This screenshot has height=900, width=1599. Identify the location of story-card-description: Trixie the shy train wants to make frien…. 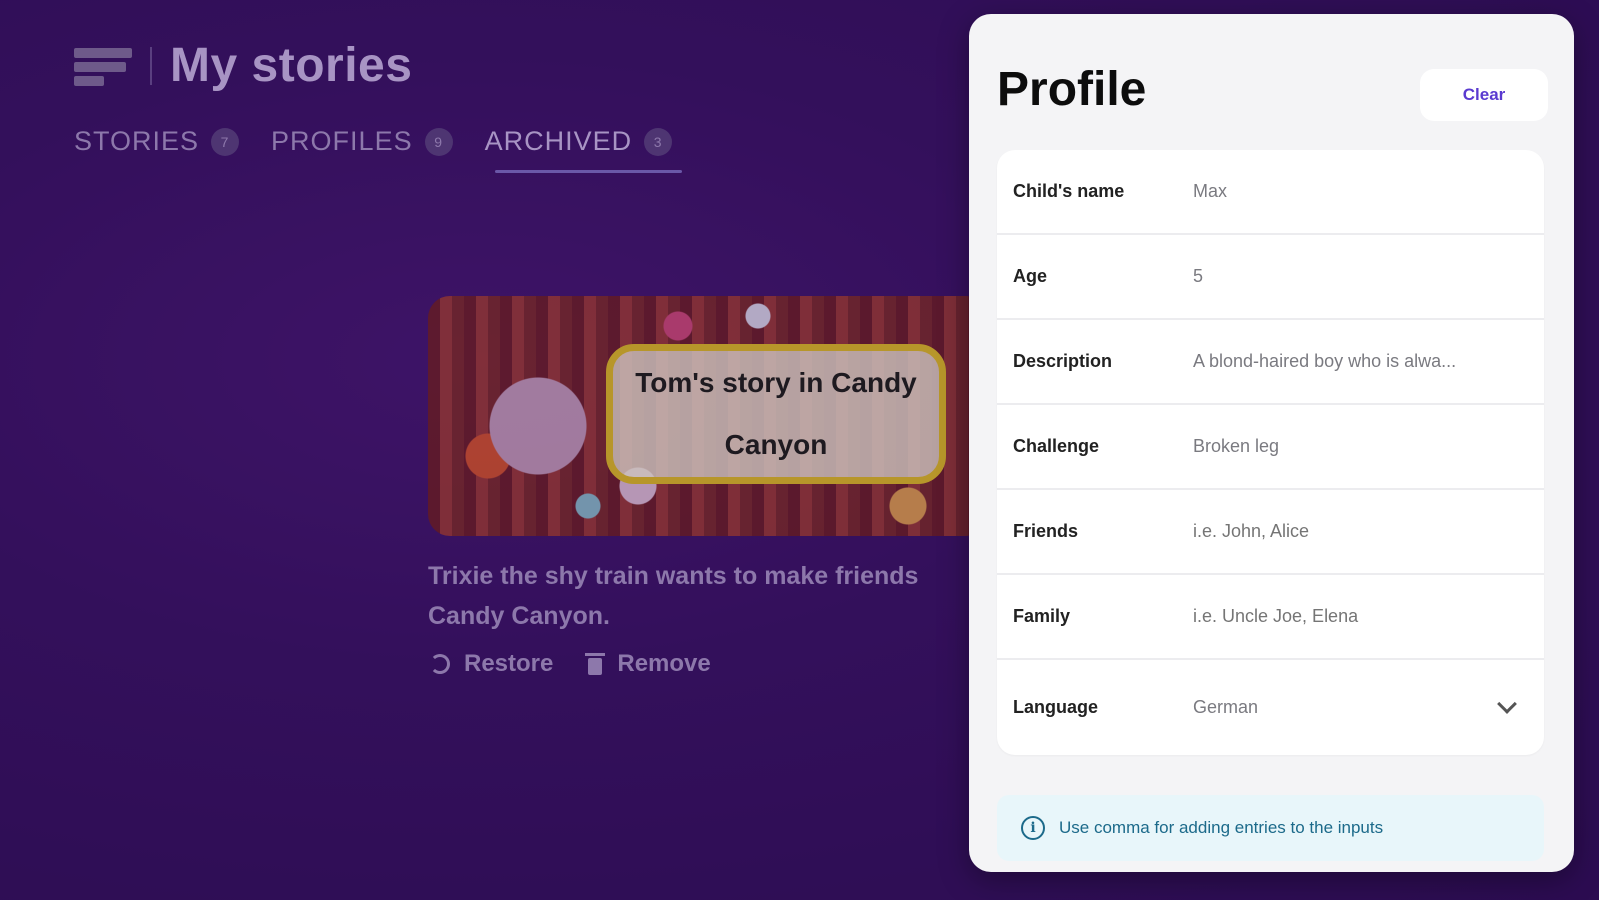
(673, 596).